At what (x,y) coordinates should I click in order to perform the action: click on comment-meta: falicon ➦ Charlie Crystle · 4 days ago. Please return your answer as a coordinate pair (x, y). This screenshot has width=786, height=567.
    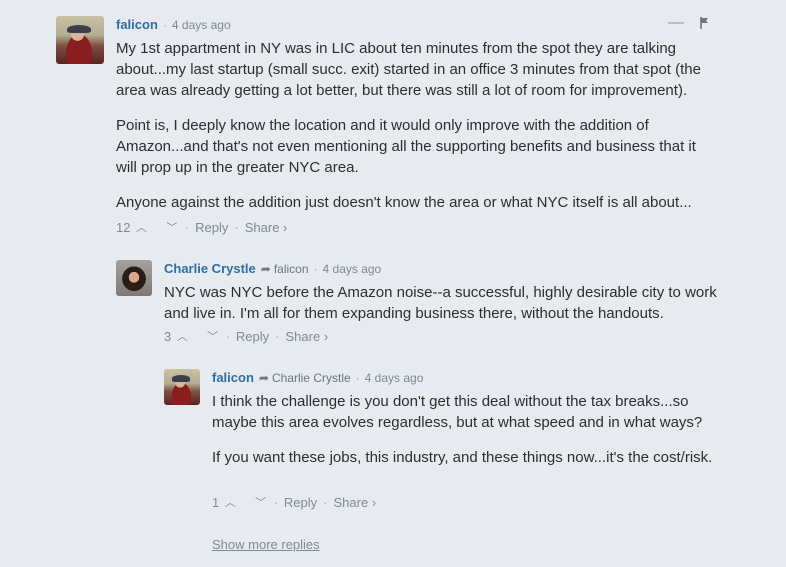
    Looking at the image, I should click on (317, 377).